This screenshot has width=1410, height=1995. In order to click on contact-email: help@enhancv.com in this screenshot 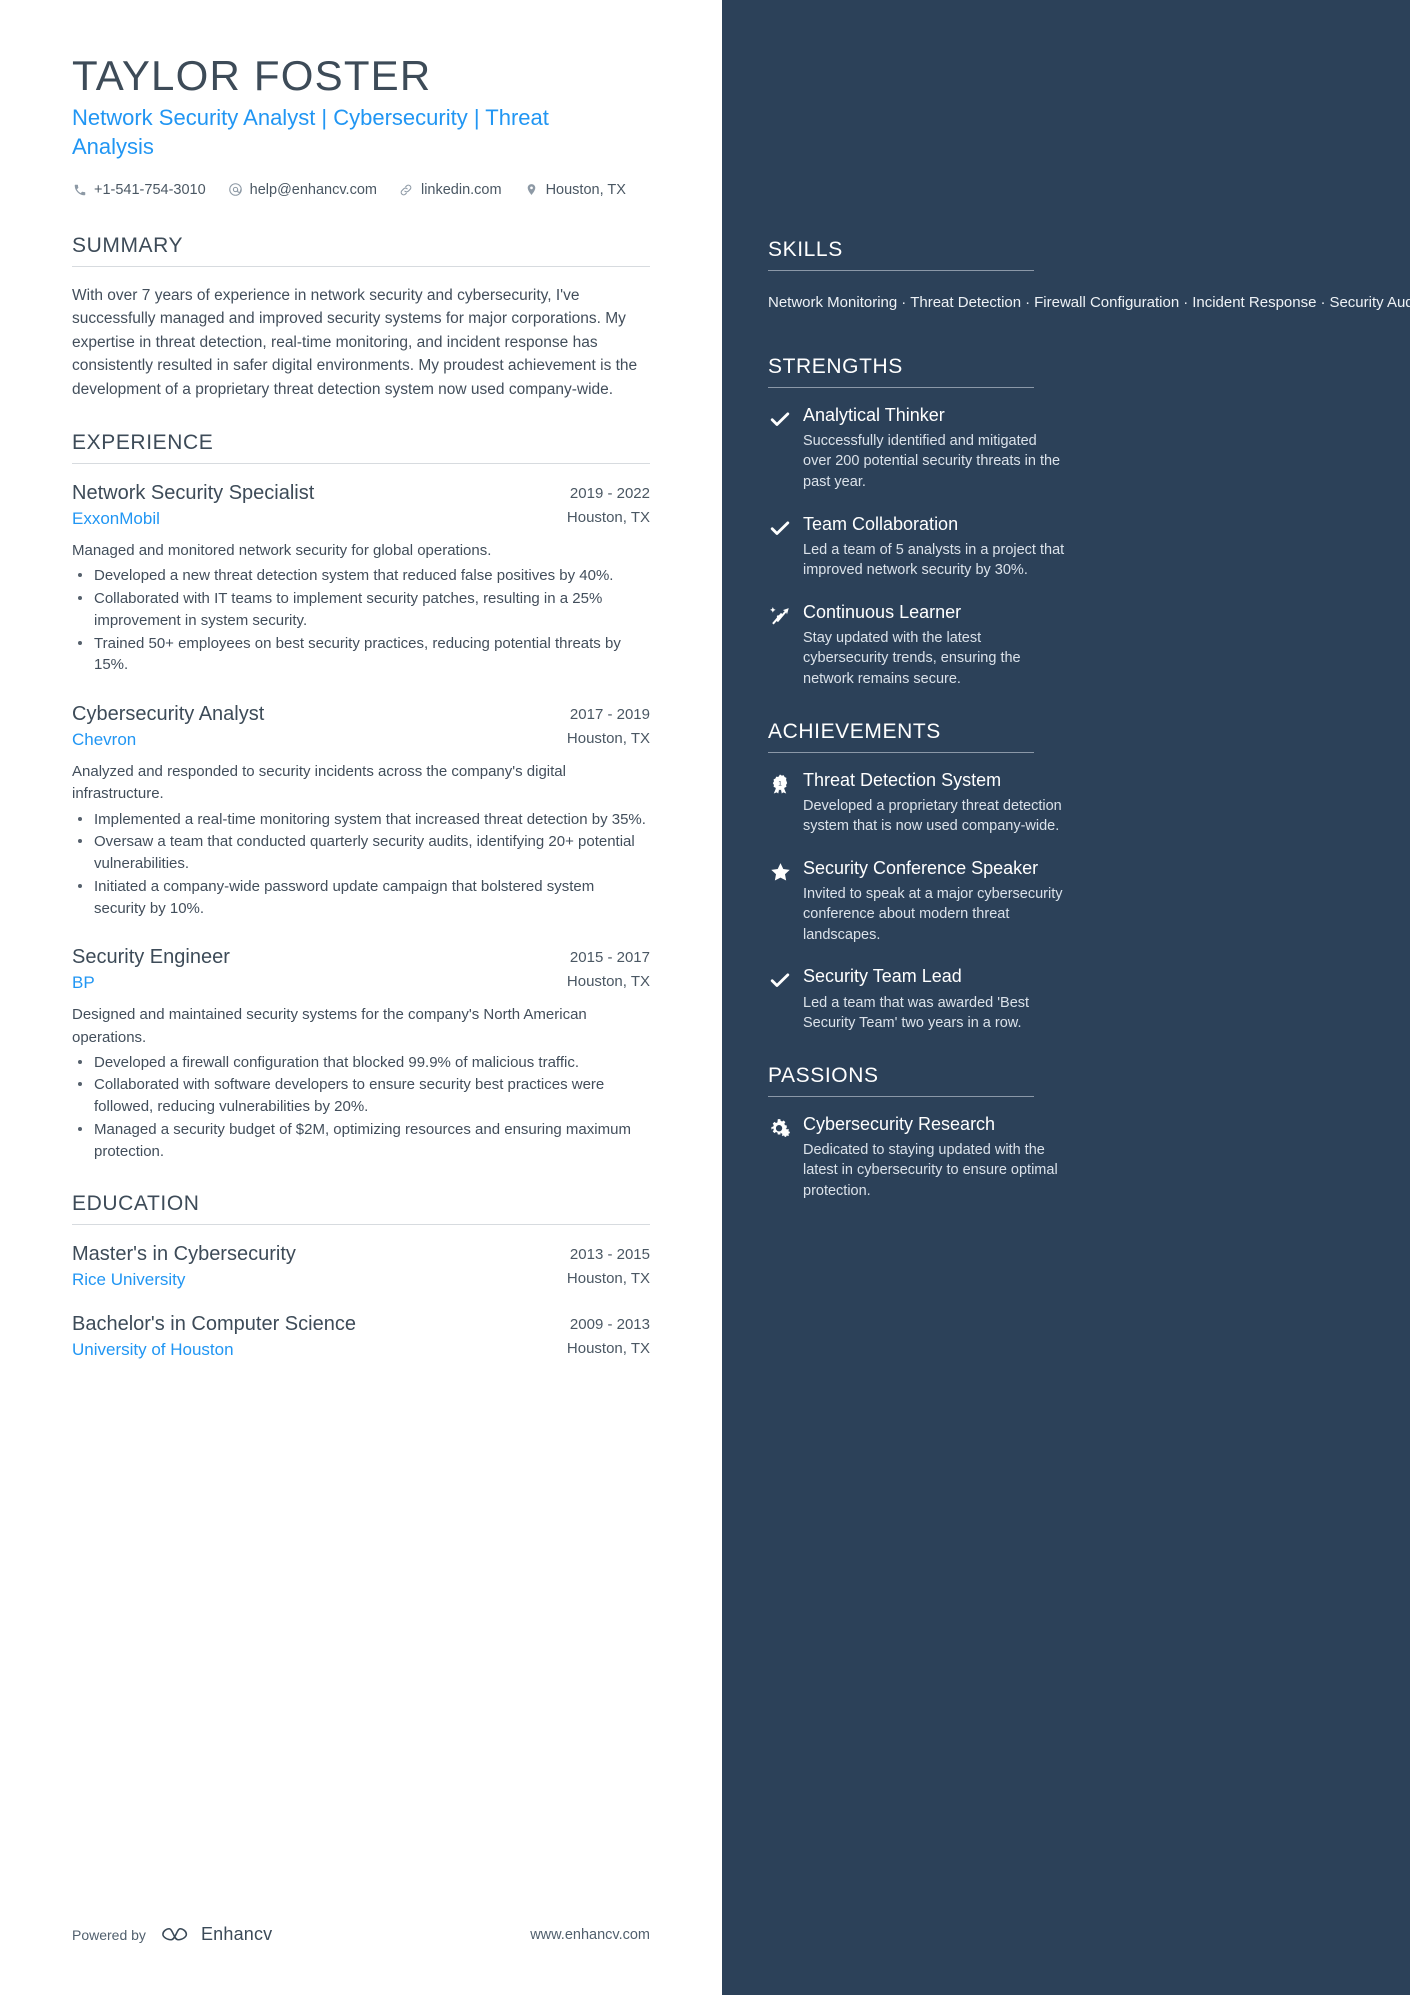, I will do `click(302, 190)`.